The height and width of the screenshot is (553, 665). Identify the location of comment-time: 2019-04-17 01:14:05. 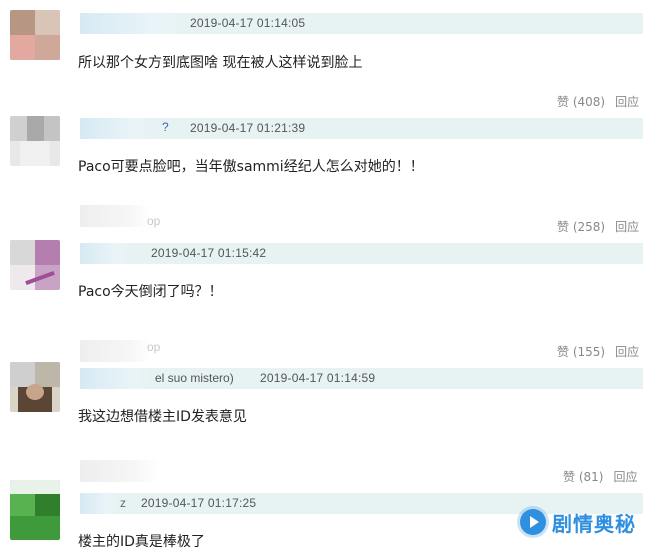
(248, 23).